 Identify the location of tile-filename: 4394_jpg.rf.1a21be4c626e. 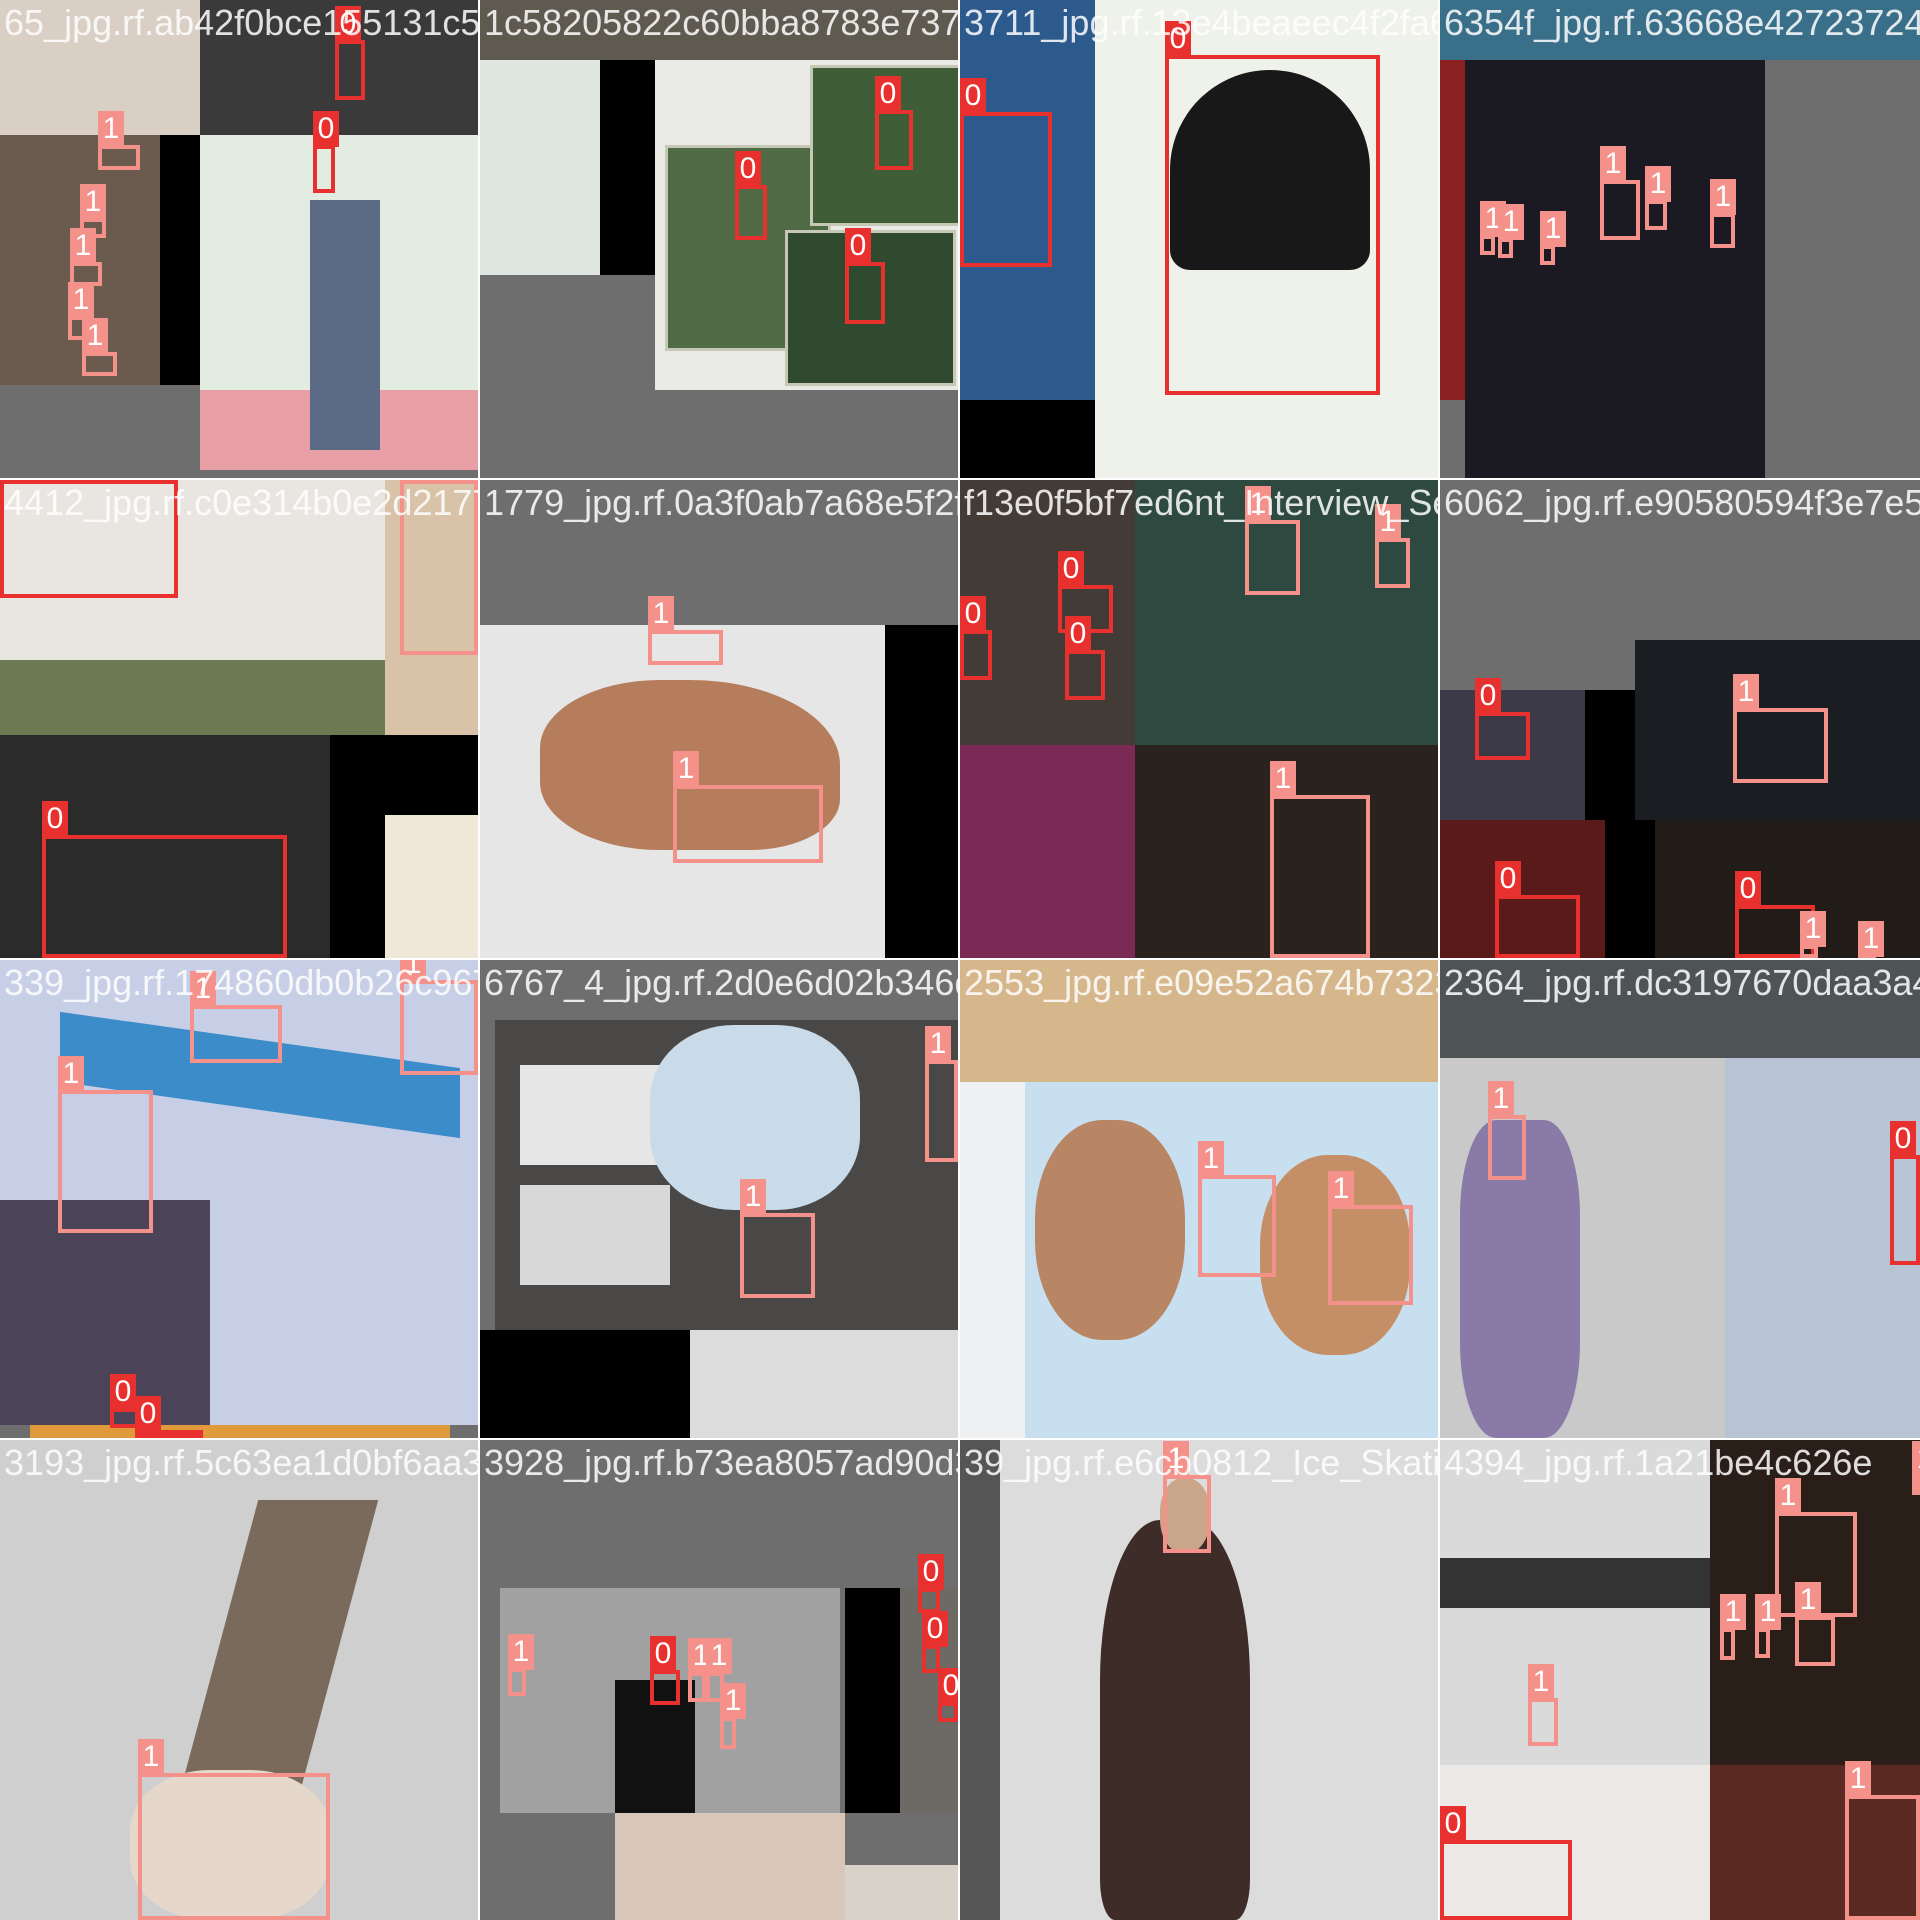
(1658, 1462).